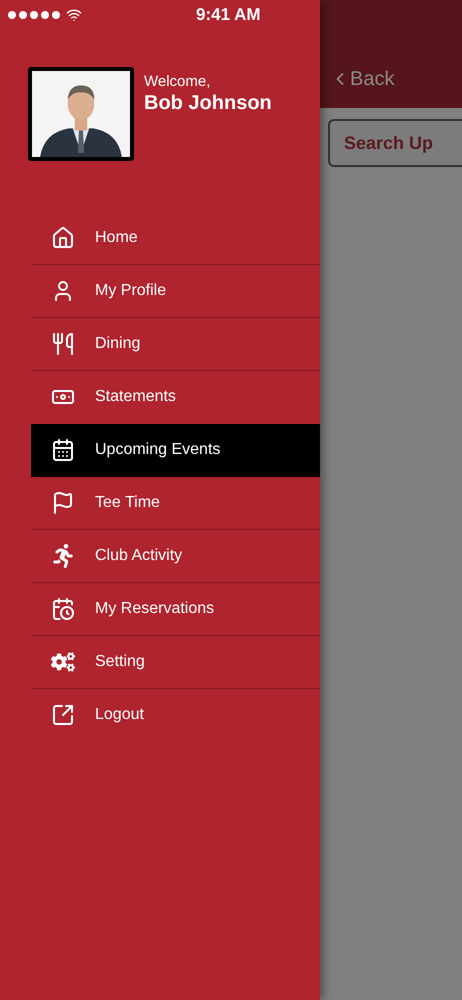  Describe the element at coordinates (175, 662) in the screenshot. I see `menu-item: Setting` at that location.